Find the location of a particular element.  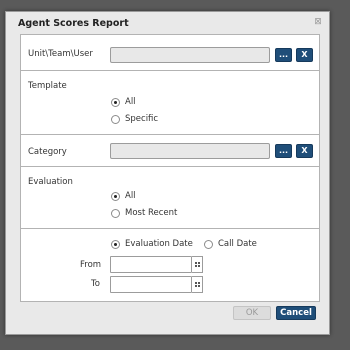

template-radio-all: All is located at coordinates (123, 102).